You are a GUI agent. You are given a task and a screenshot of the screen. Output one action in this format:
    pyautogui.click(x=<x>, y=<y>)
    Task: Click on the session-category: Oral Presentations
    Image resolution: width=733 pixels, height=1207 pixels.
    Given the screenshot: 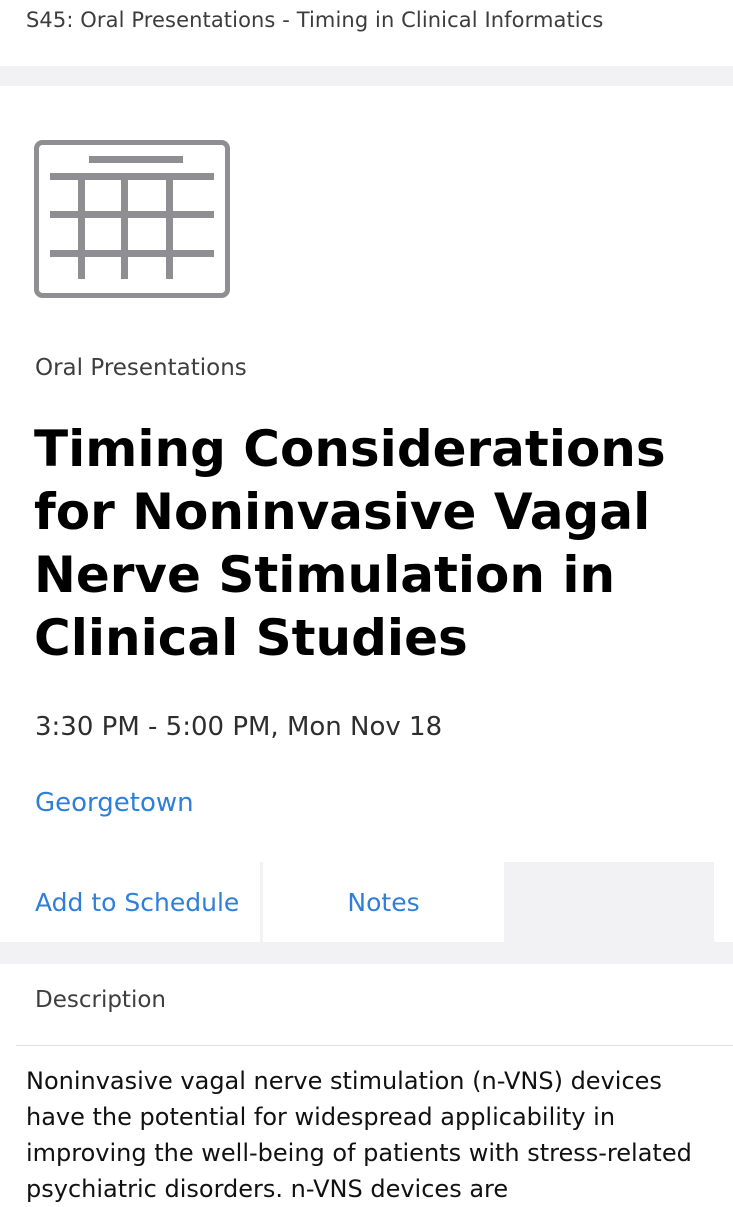 What is the action you would take?
    pyautogui.click(x=141, y=368)
    